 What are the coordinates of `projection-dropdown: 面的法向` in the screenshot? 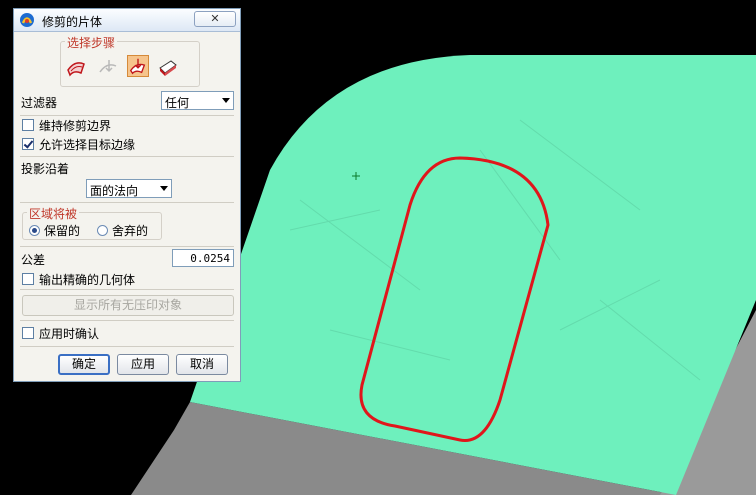 It's located at (129, 188).